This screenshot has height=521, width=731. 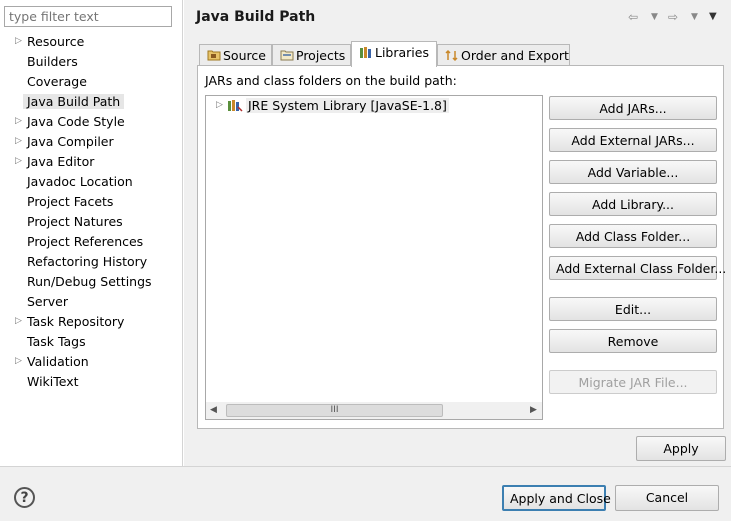 I want to click on cancel-button: Cancel, so click(x=667, y=498).